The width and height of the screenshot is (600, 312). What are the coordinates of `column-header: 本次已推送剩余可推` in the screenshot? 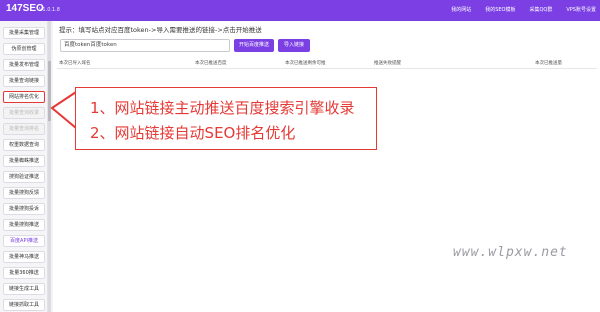 It's located at (305, 63).